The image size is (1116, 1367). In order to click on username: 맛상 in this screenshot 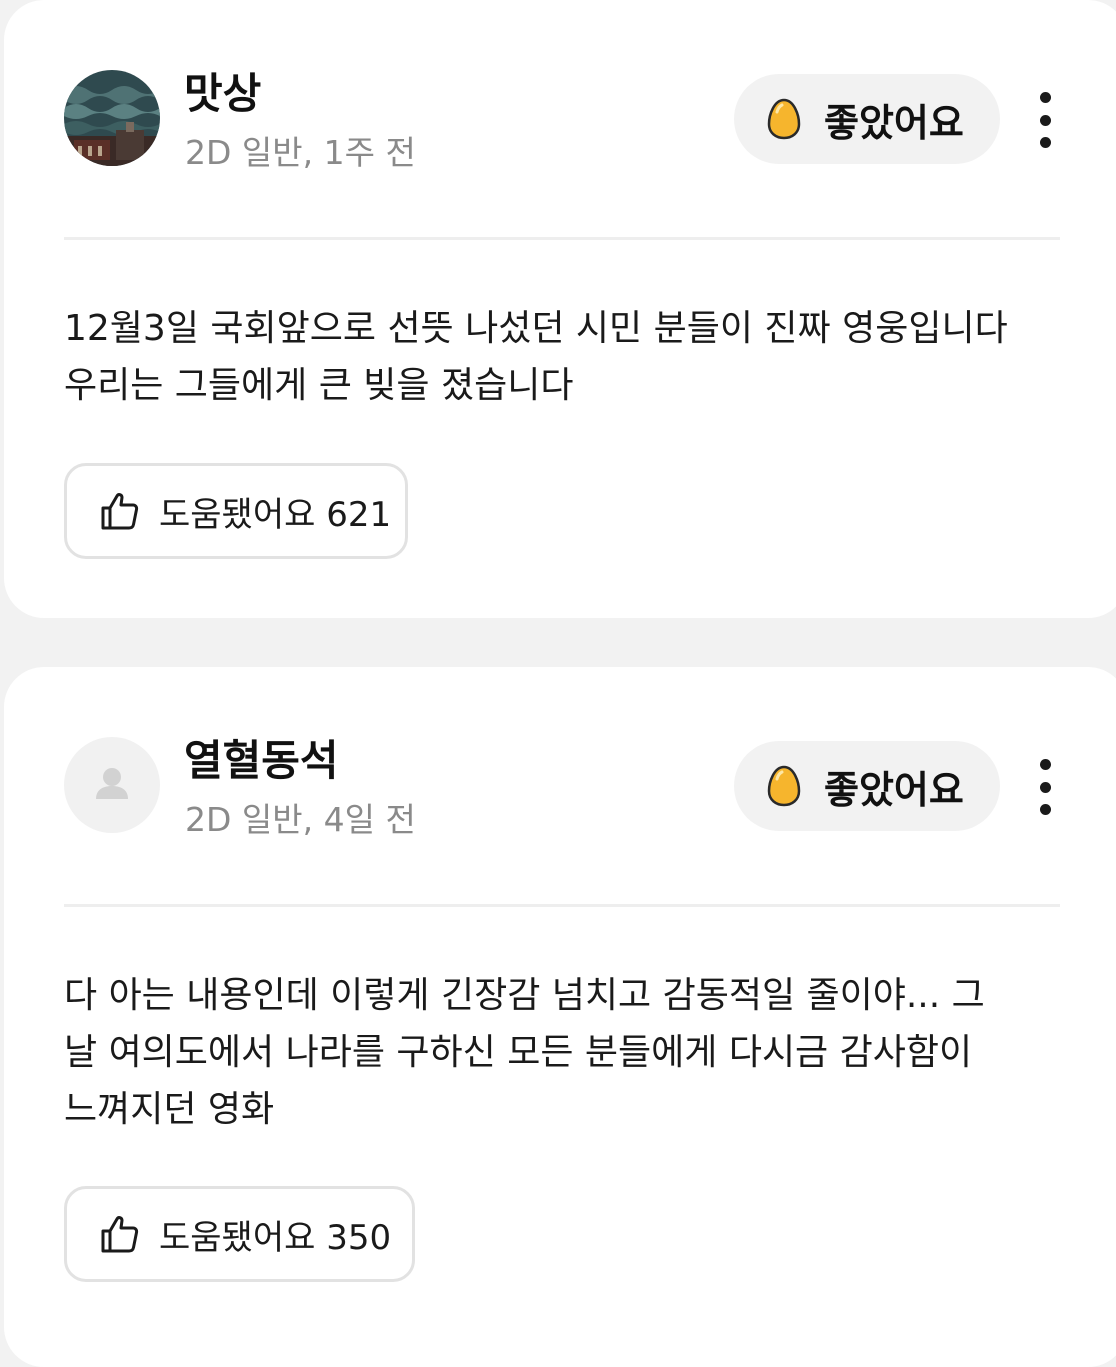, I will do `click(222, 94)`.